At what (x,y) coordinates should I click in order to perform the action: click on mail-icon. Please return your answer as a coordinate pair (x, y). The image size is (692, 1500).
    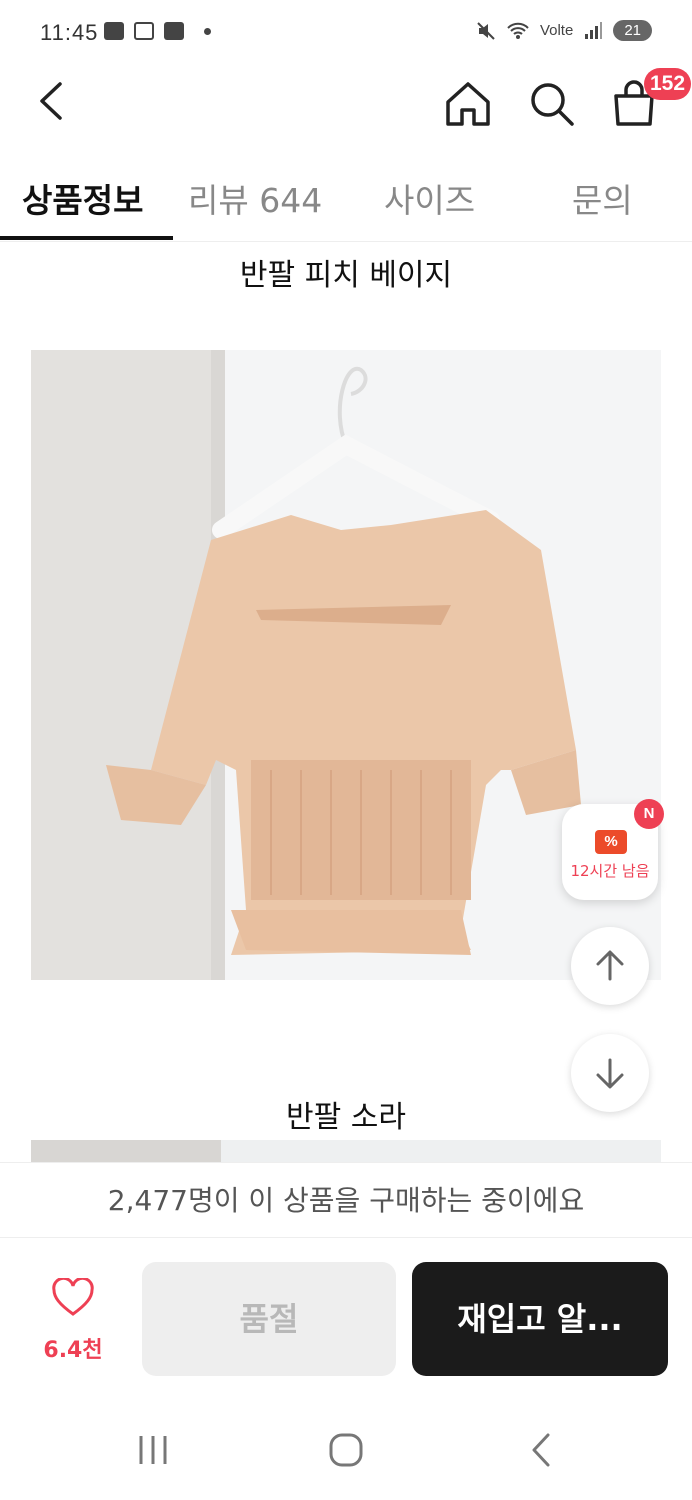
    Looking at the image, I should click on (174, 31).